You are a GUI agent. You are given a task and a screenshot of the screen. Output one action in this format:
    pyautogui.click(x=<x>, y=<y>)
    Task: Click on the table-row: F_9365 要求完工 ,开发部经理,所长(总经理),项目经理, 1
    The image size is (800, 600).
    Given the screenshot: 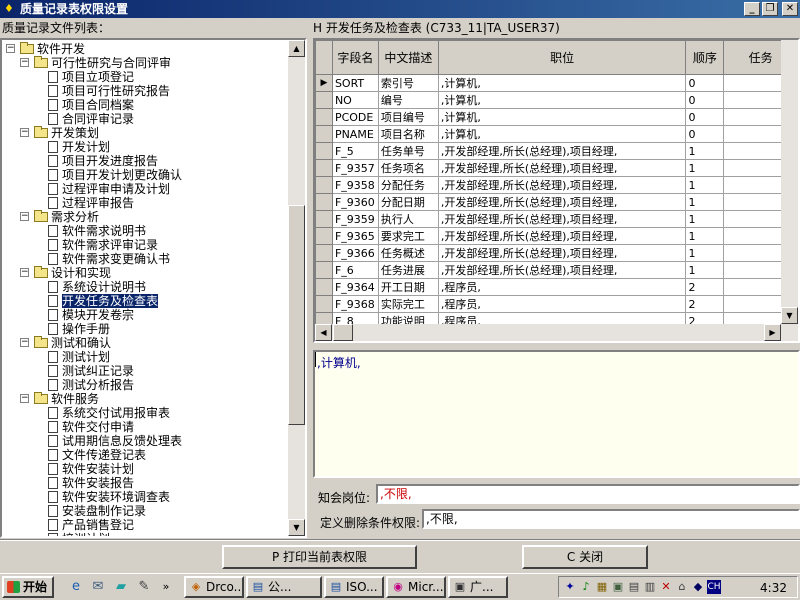 What is the action you would take?
    pyautogui.click(x=556, y=236)
    